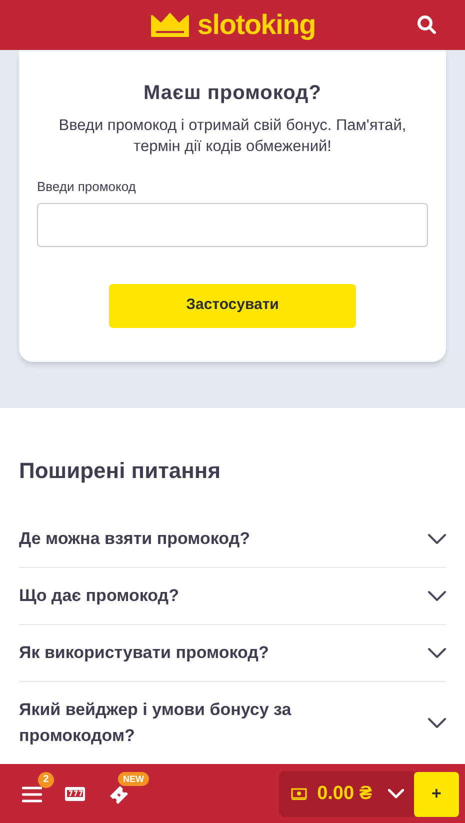  I want to click on faq-item: Як використувати промокод?, so click(232, 653).